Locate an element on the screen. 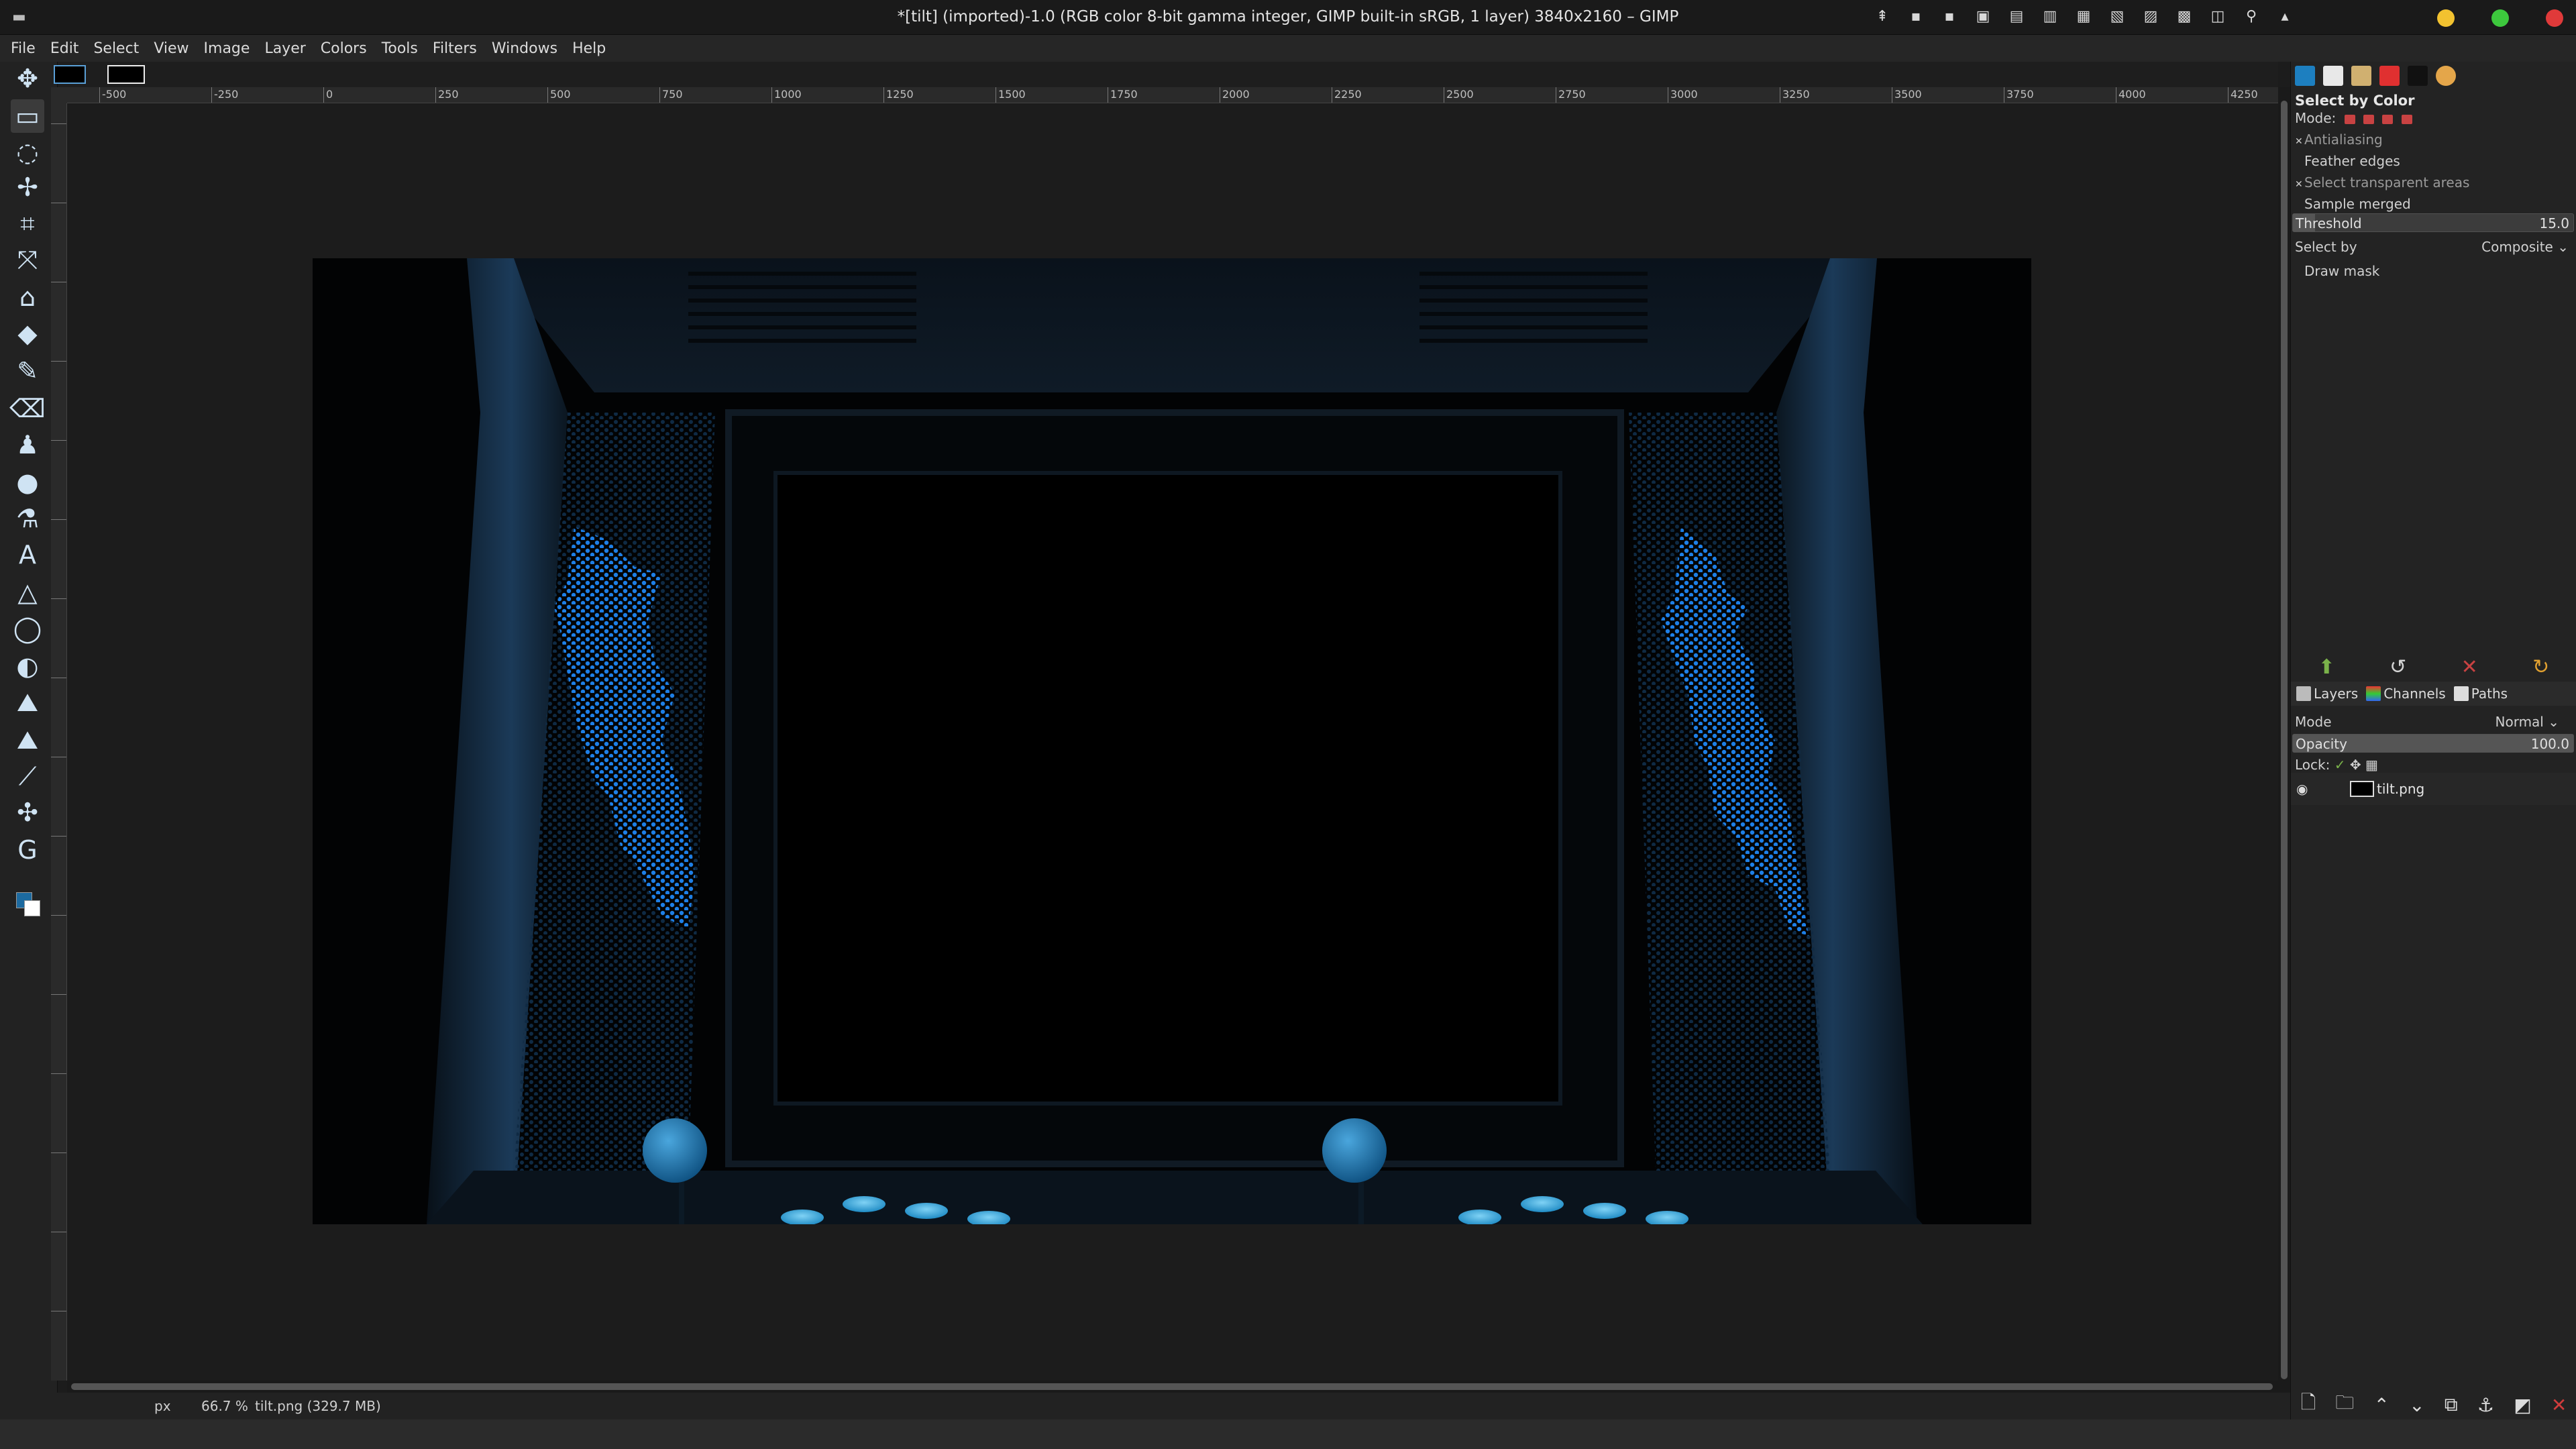  layout-icon-5: ▧ is located at coordinates (2117, 16).